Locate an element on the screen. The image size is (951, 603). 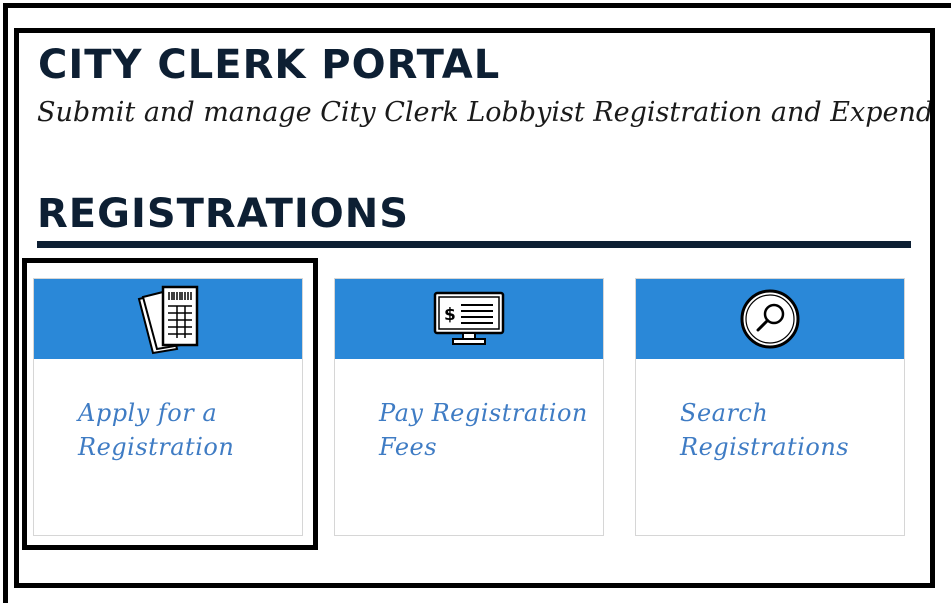
payment-monitor-icon: $ is located at coordinates (469, 319).